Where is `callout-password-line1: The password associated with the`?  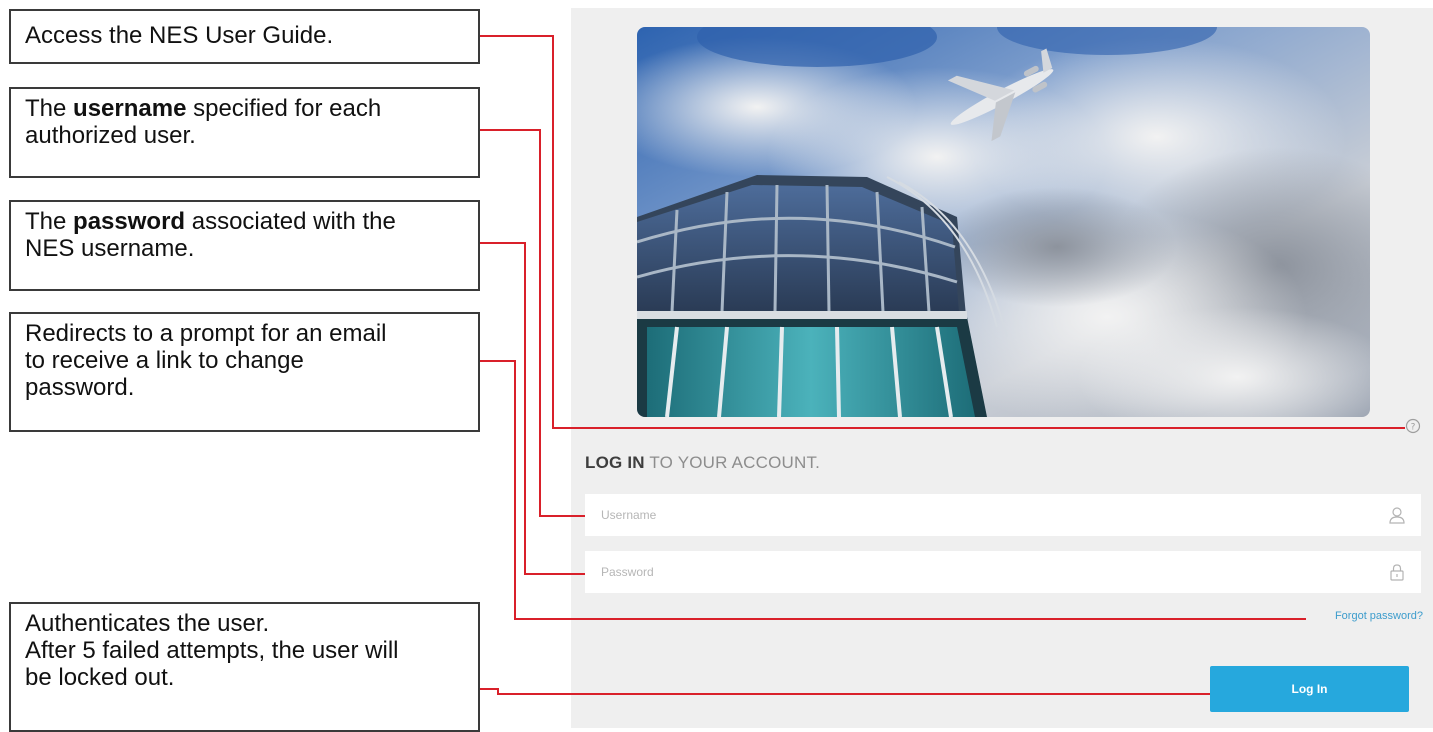 callout-password-line1: The password associated with the is located at coordinates (244, 221).